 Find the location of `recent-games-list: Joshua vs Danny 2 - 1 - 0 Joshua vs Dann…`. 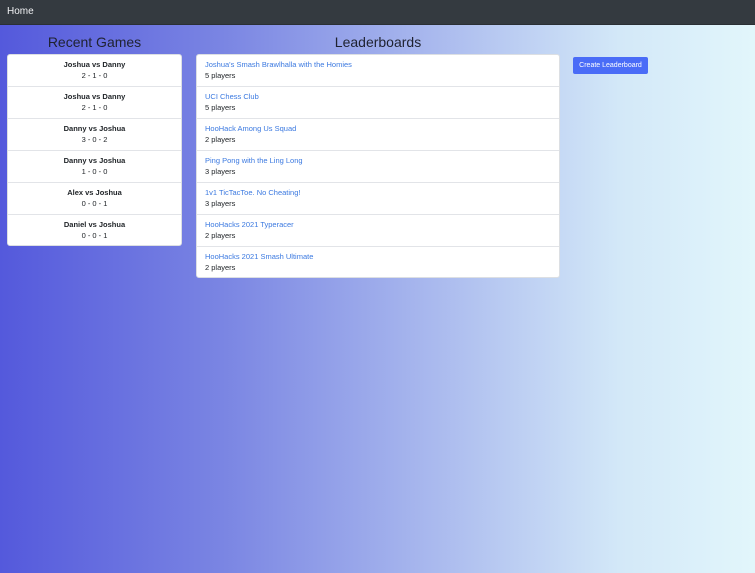

recent-games-list: Joshua vs Danny 2 - 1 - 0 Joshua vs Dann… is located at coordinates (94, 150).